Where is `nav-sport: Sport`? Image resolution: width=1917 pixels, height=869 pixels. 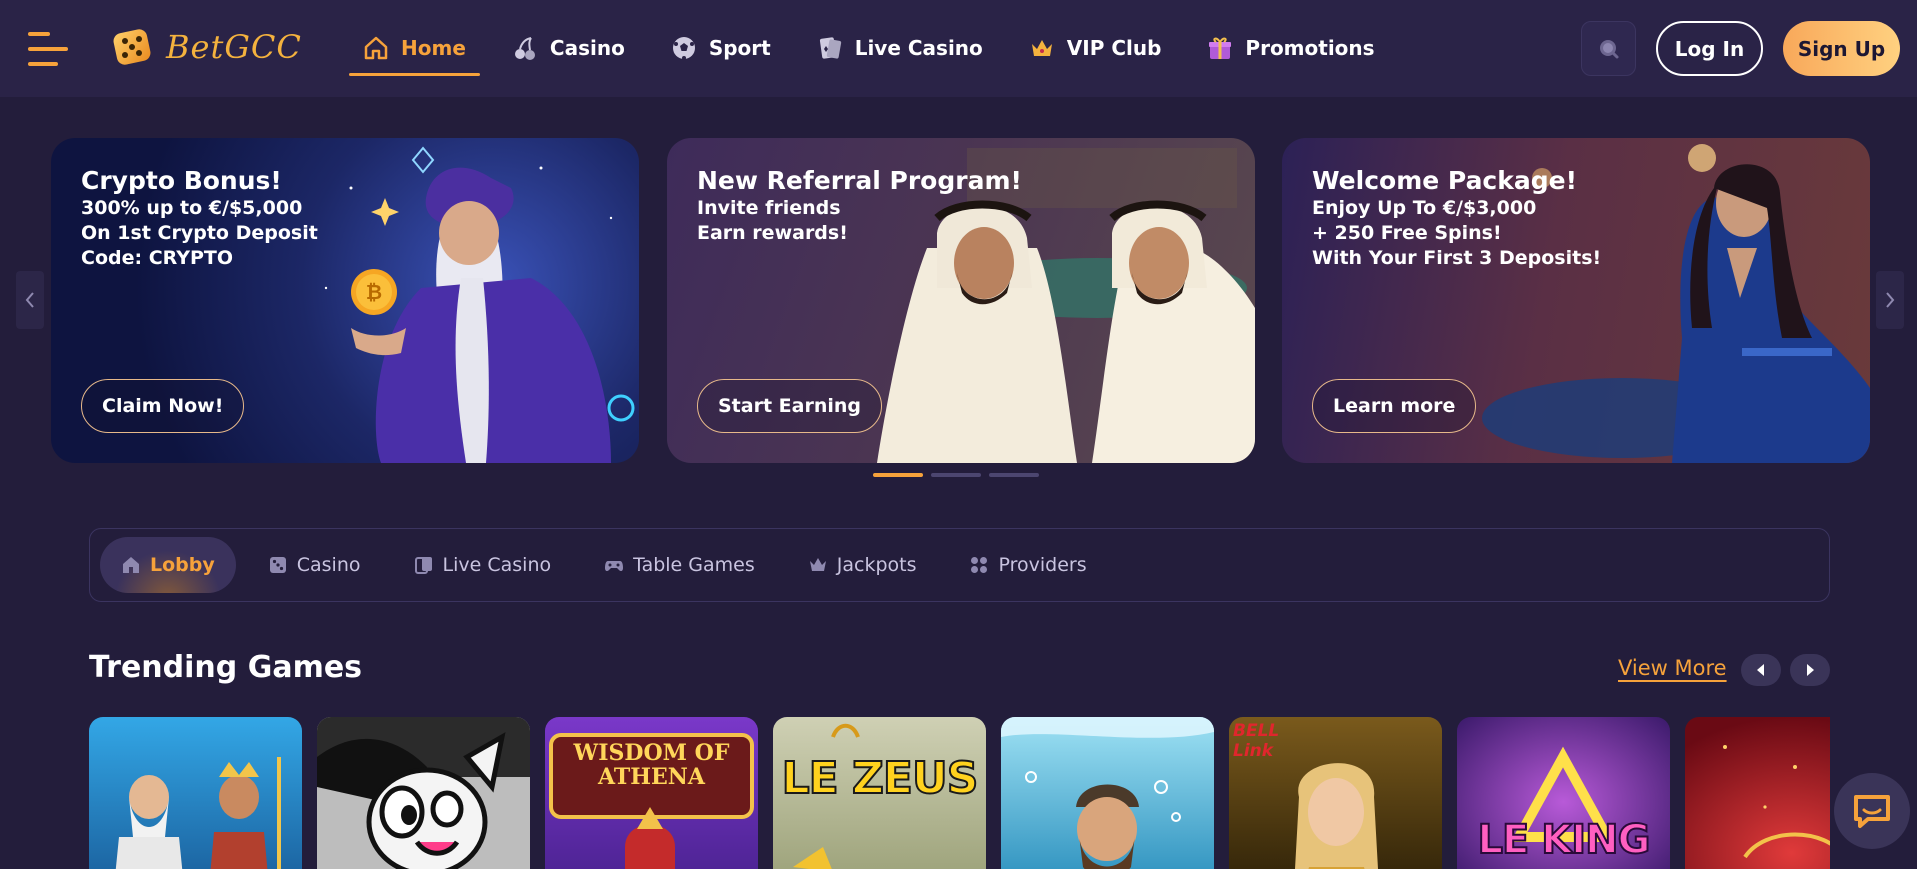 nav-sport: Sport is located at coordinates (721, 48).